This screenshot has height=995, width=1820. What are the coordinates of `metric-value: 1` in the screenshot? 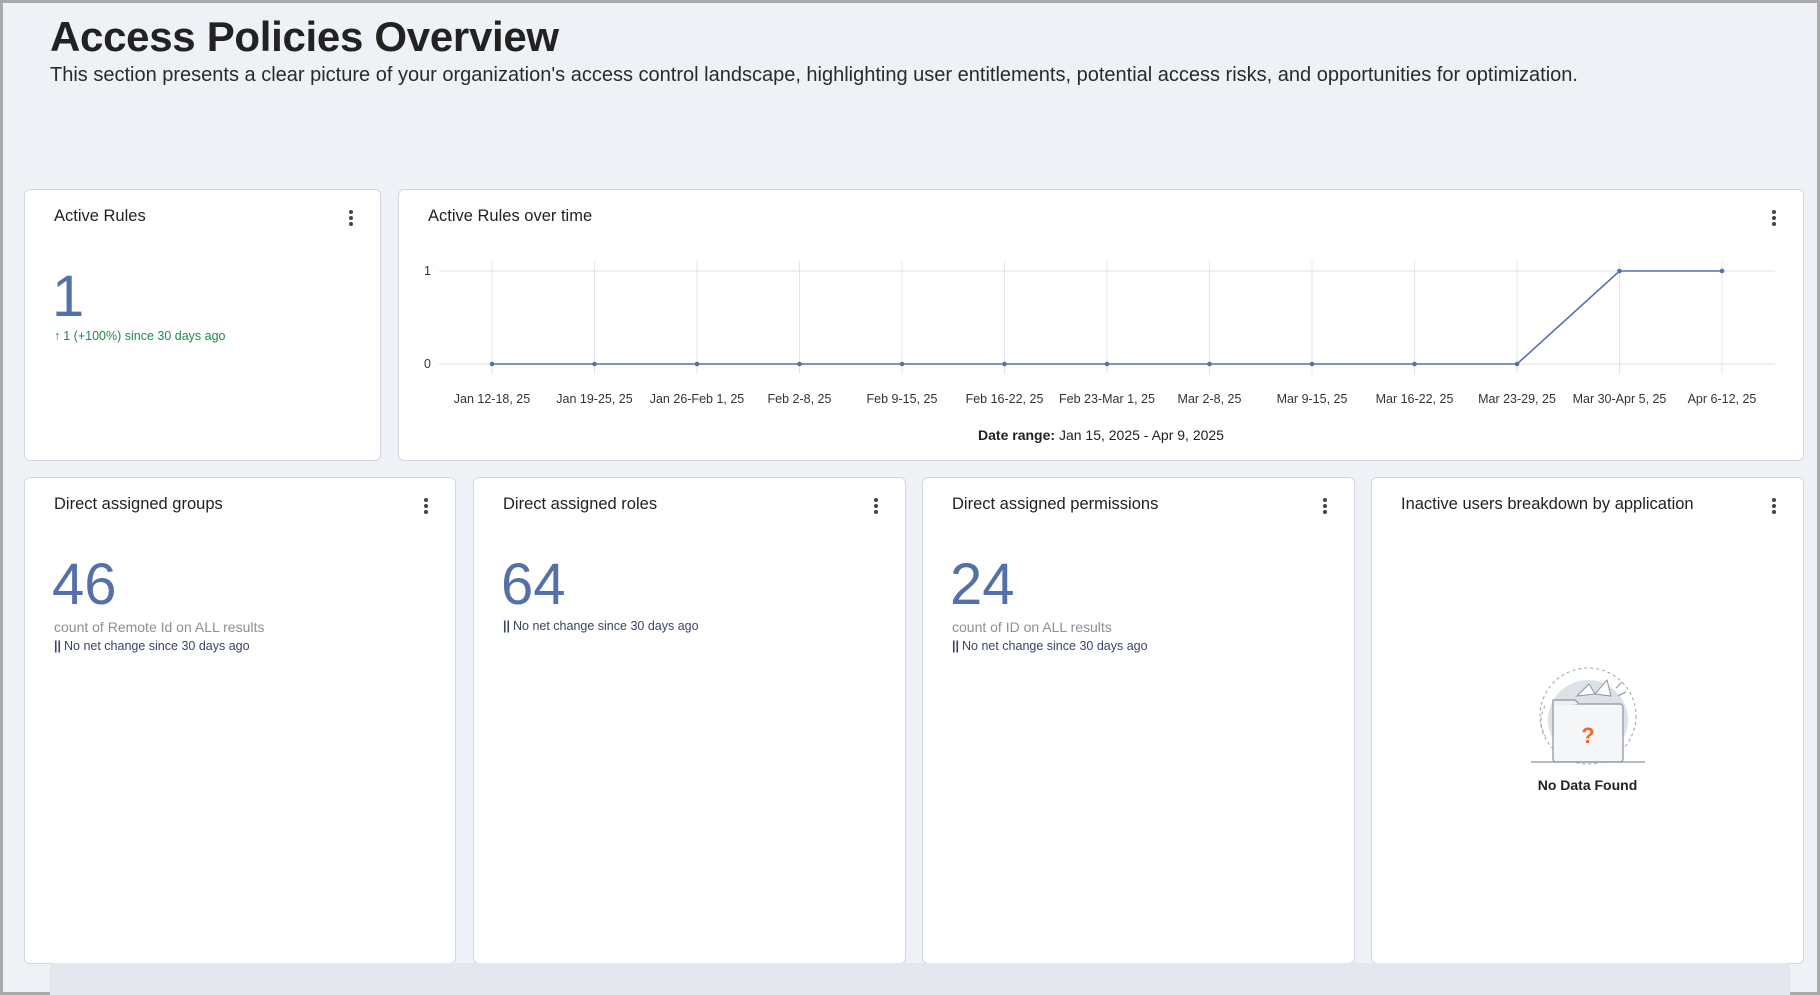 It's located at (68, 296).